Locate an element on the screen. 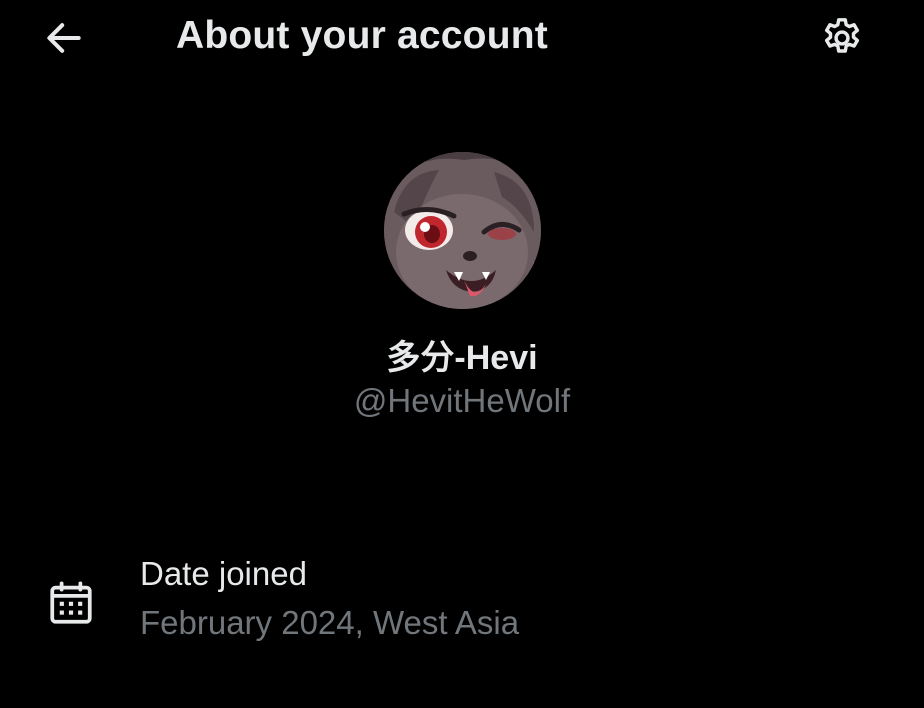 The width and height of the screenshot is (924, 708). avatar is located at coordinates (462, 230).